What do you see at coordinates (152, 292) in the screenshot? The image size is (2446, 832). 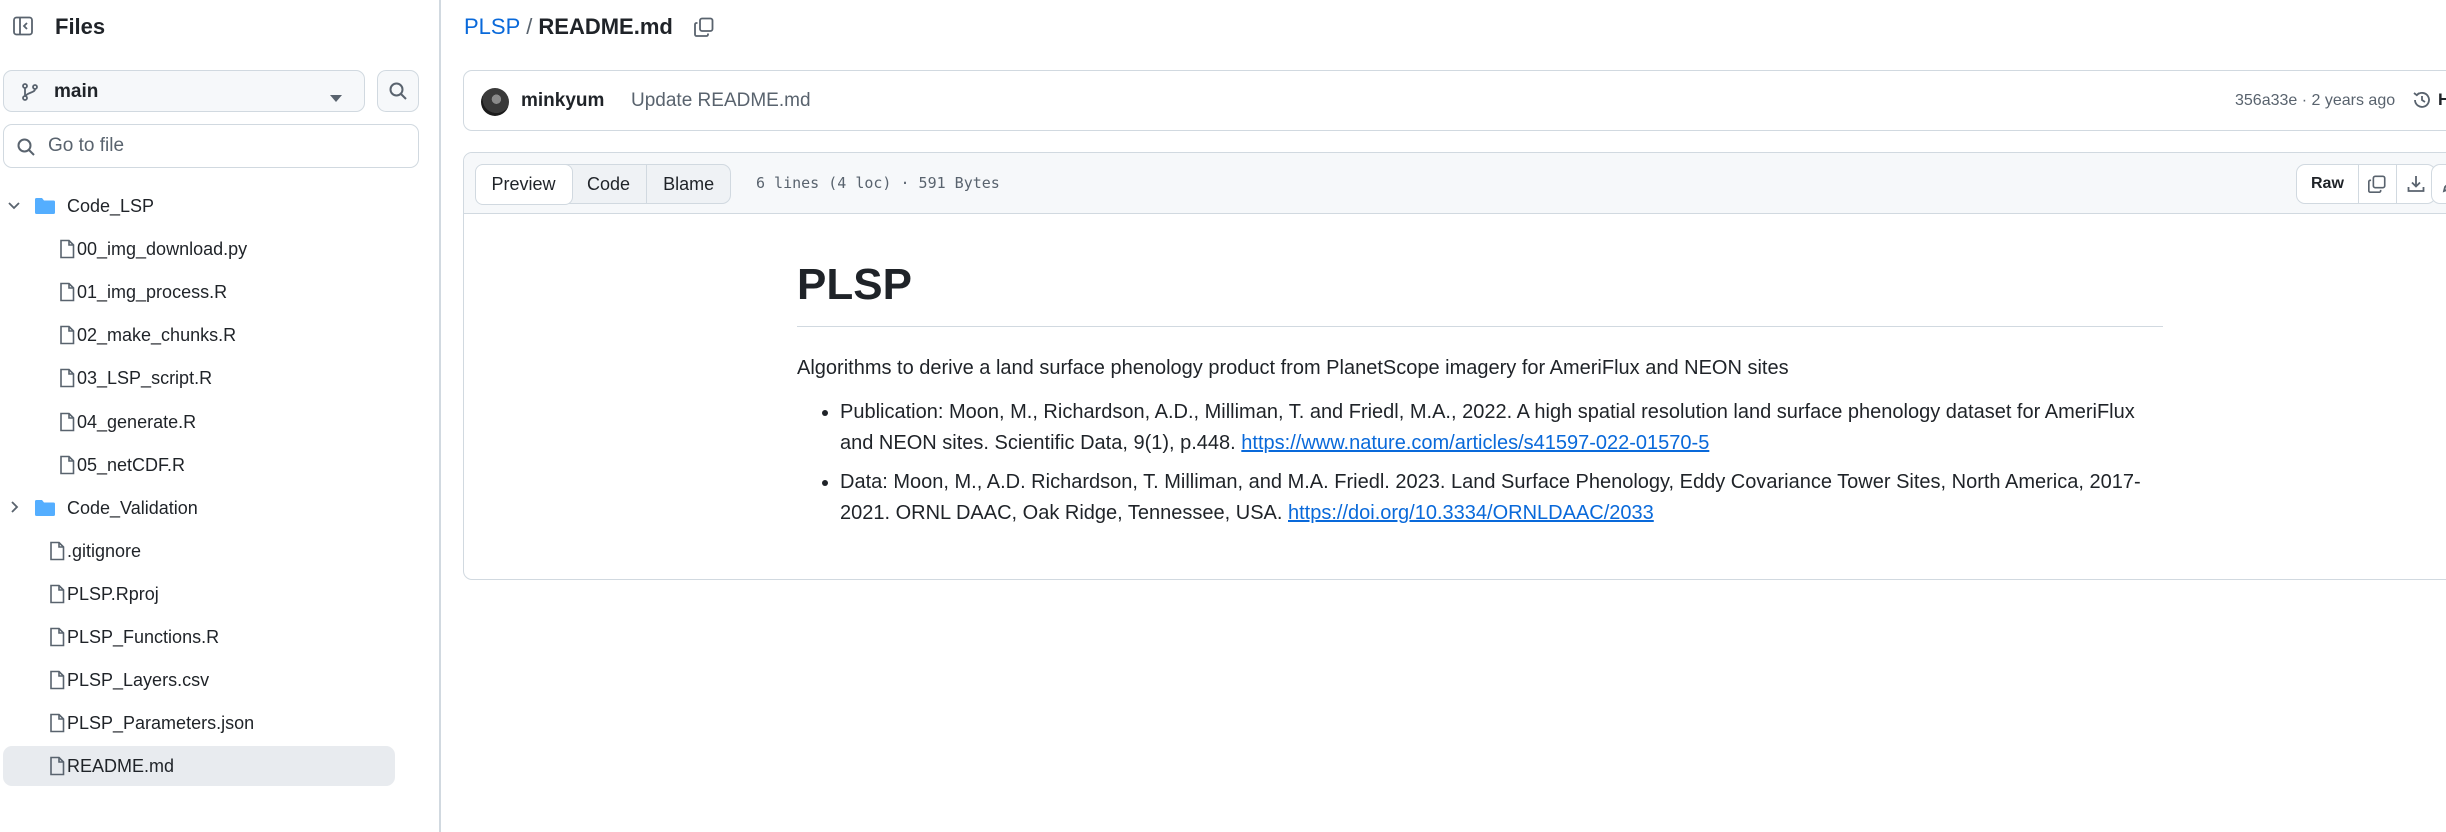 I see `tree-item-label: 01_img_process.R` at bounding box center [152, 292].